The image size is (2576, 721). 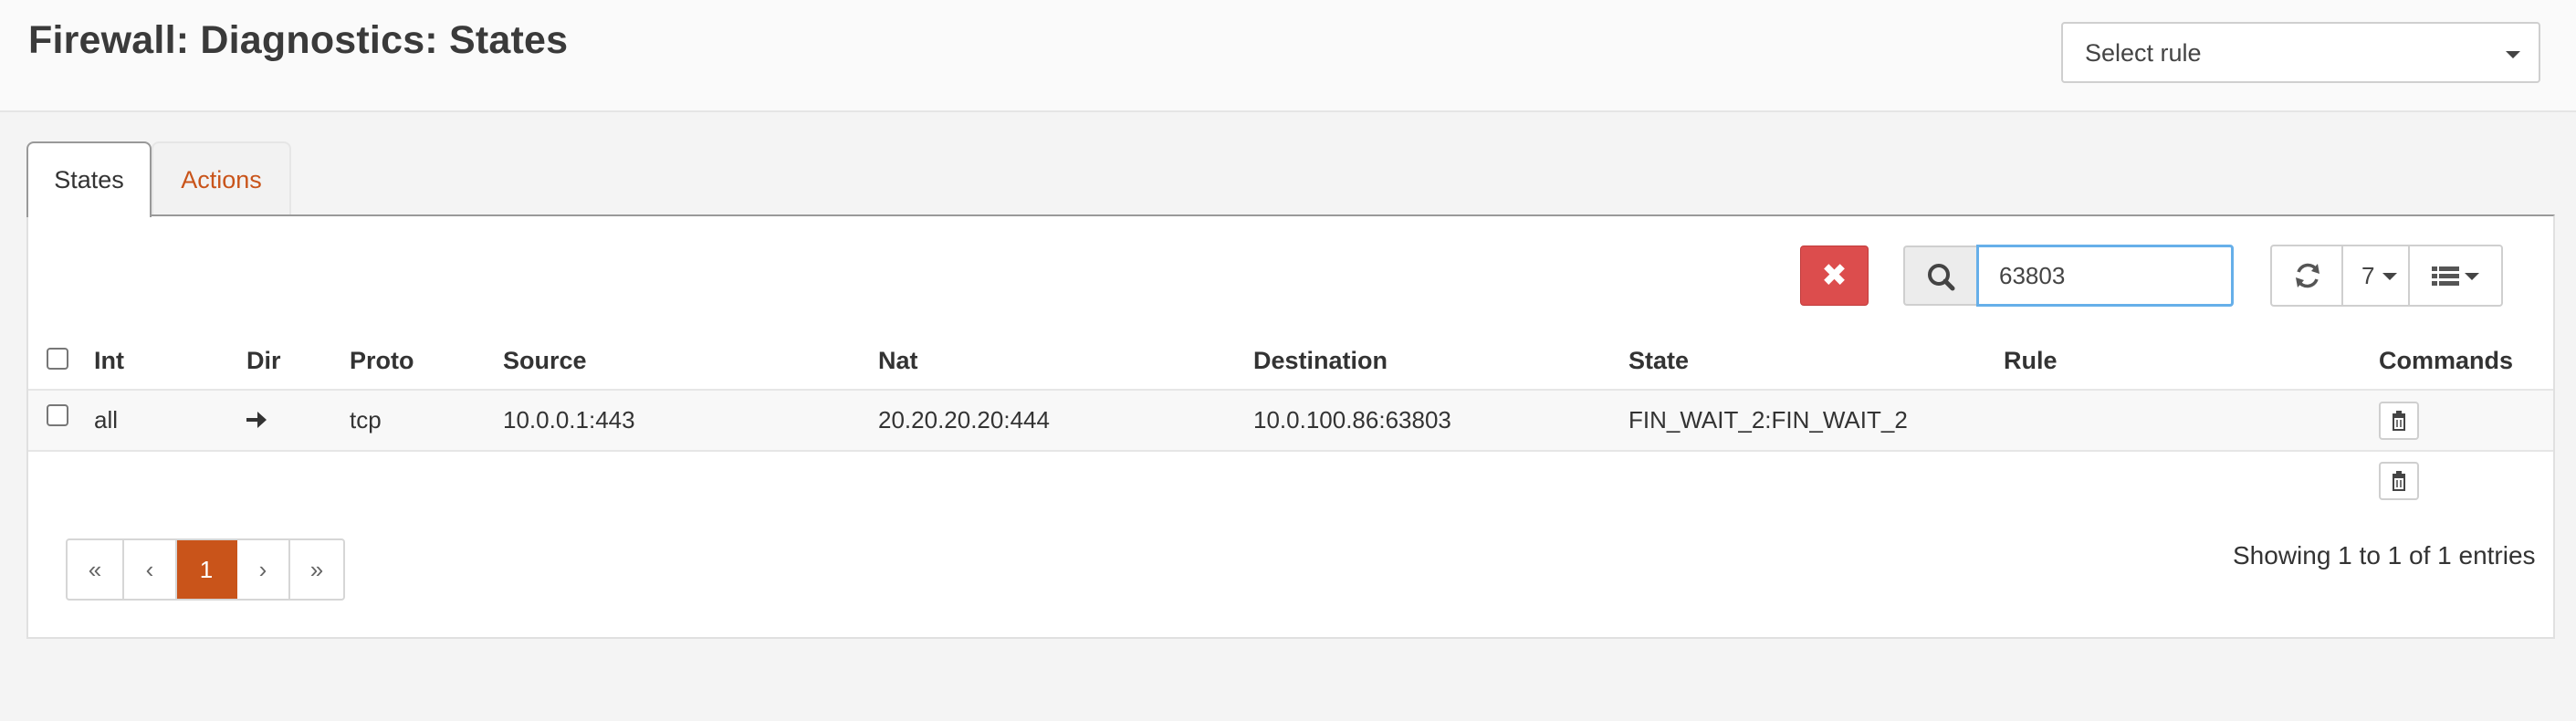 What do you see at coordinates (2446, 276) in the screenshot?
I see `list-icon` at bounding box center [2446, 276].